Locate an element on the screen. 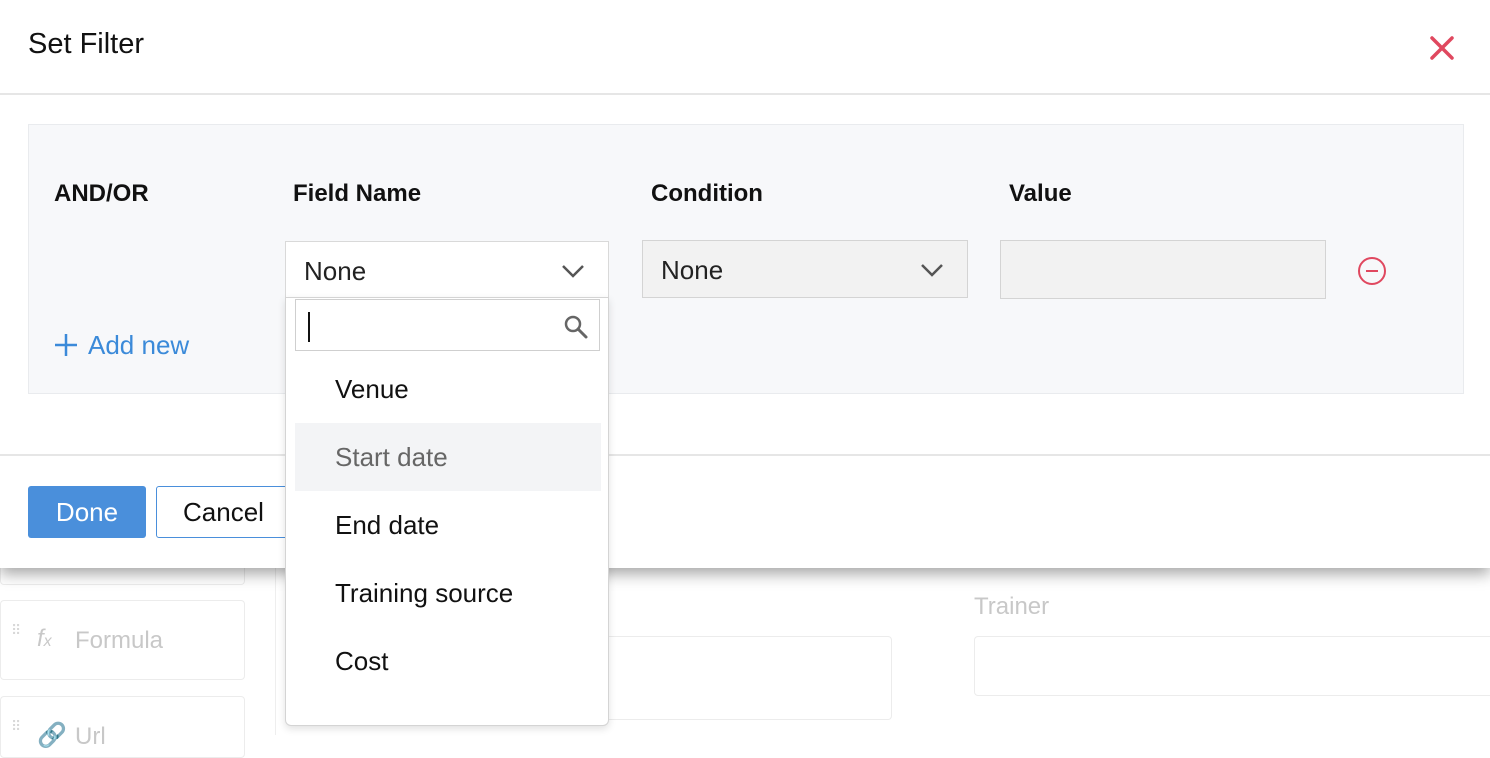  link-icon: 🔗 is located at coordinates (52, 735).